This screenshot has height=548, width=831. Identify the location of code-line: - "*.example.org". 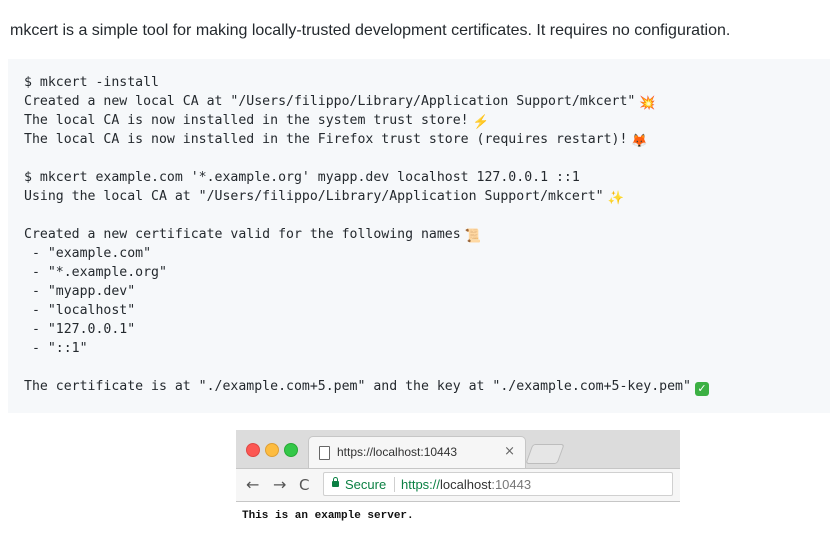
(95, 272).